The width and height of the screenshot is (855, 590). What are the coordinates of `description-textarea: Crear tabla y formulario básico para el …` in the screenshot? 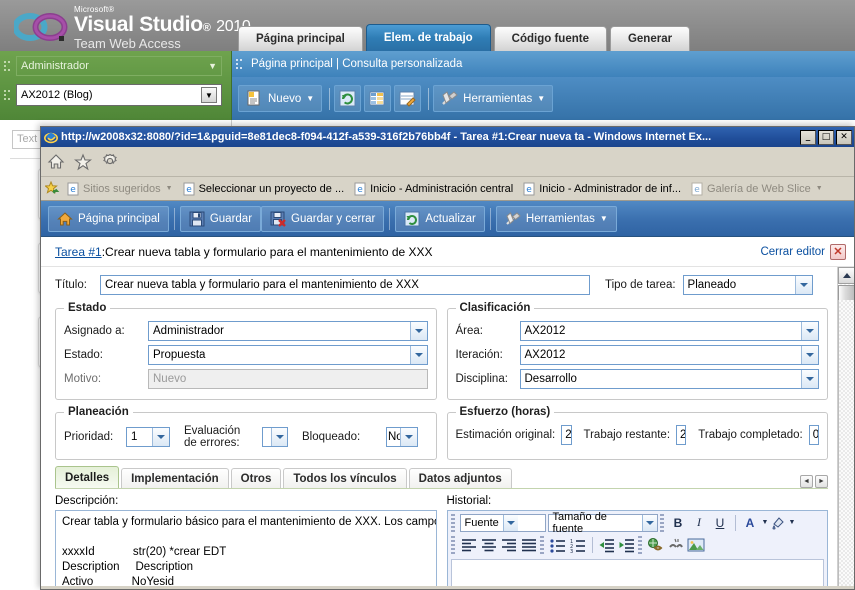 It's located at (246, 548).